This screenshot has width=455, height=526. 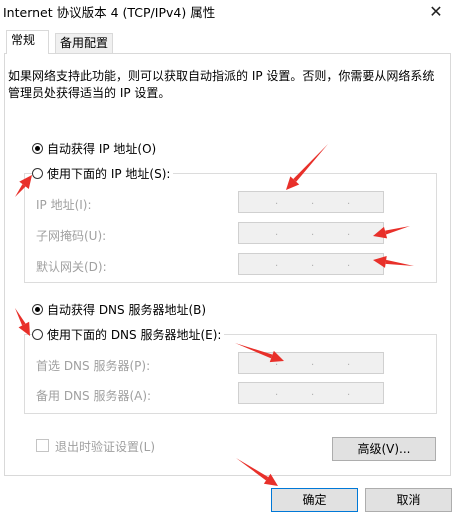 I want to click on window-title: Internet 协议版本 4 (TCP/IPv4) 属性, so click(x=109, y=12).